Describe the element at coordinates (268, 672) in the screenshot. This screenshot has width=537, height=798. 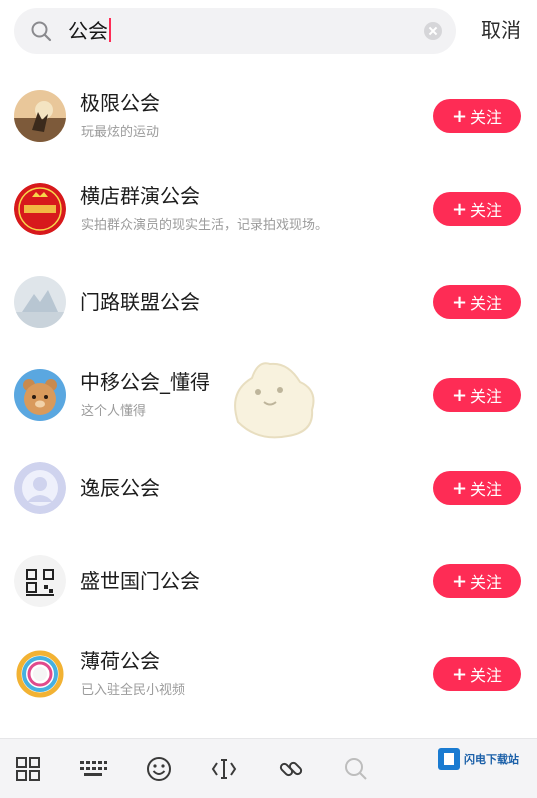
I see `list-item: 薄荷公会 已入驻全民小视频 + 关注` at that location.